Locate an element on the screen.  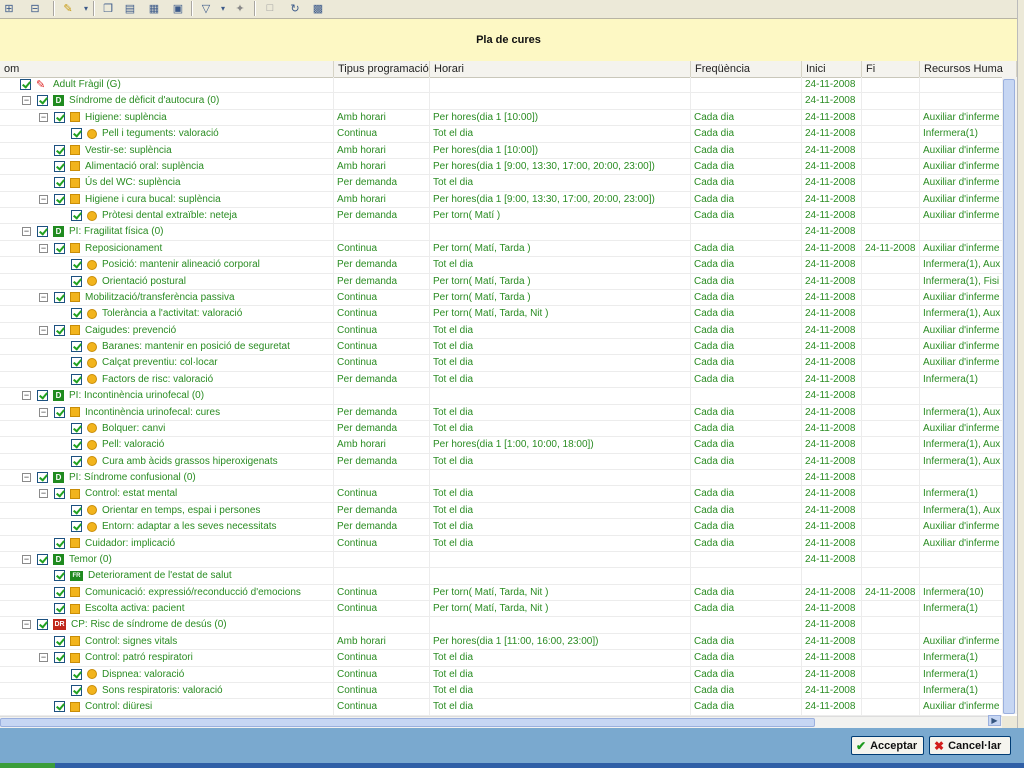
table-row: − D Temor (0) 24-11-2008 is located at coordinates (501, 560).